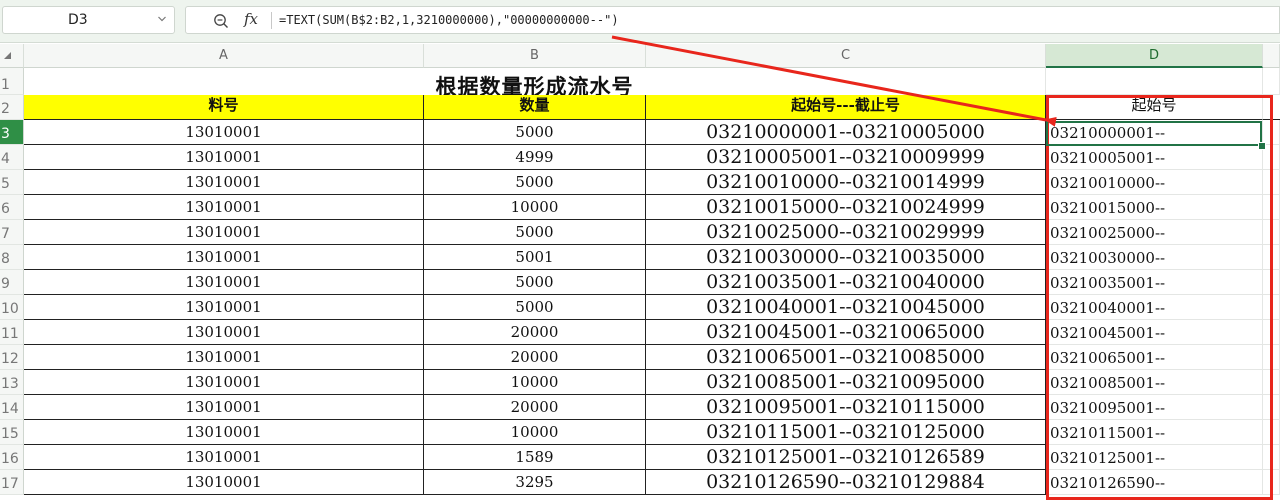 This screenshot has height=500, width=1280. What do you see at coordinates (846, 482) in the screenshot?
I see `cell-range: 03210126590--03210129884` at bounding box center [846, 482].